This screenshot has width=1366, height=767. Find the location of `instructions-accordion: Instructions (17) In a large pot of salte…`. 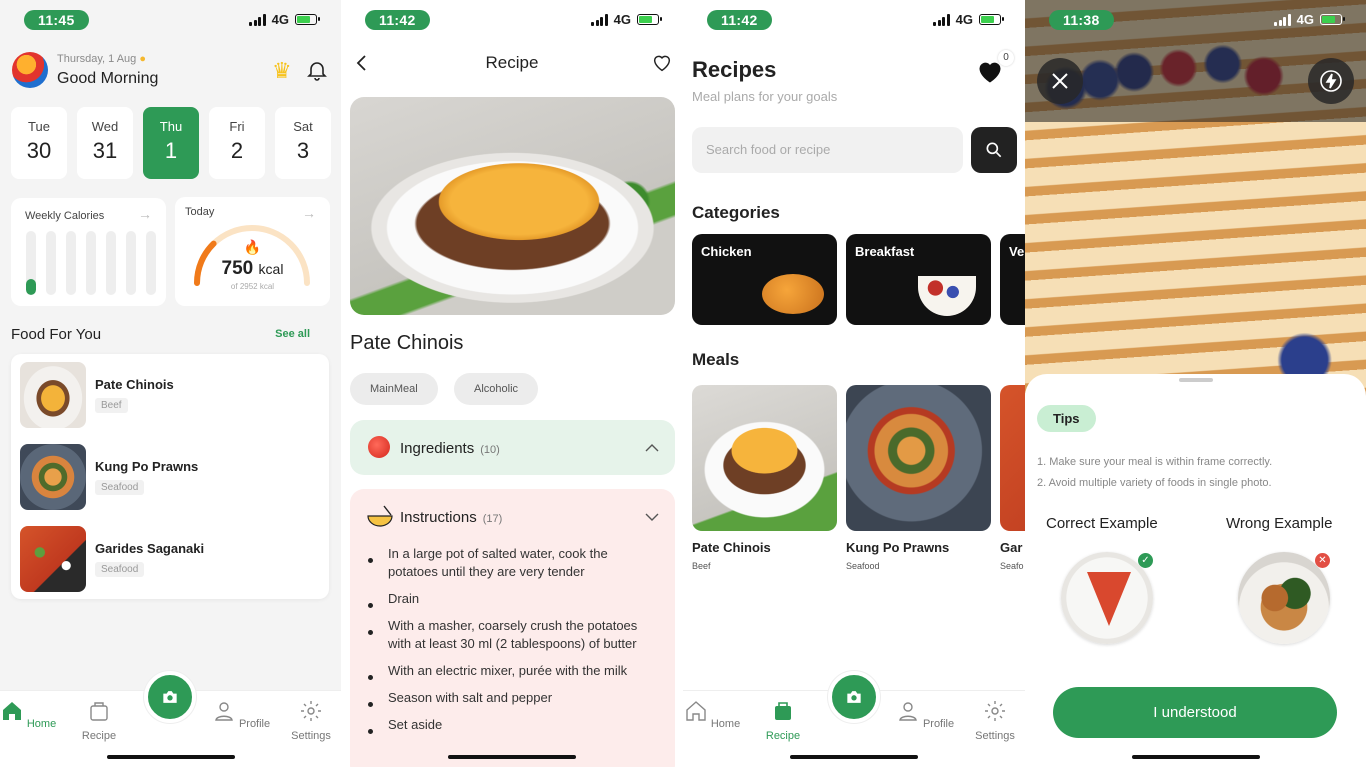

instructions-accordion: Instructions (17) In a large pot of salte… is located at coordinates (512, 628).